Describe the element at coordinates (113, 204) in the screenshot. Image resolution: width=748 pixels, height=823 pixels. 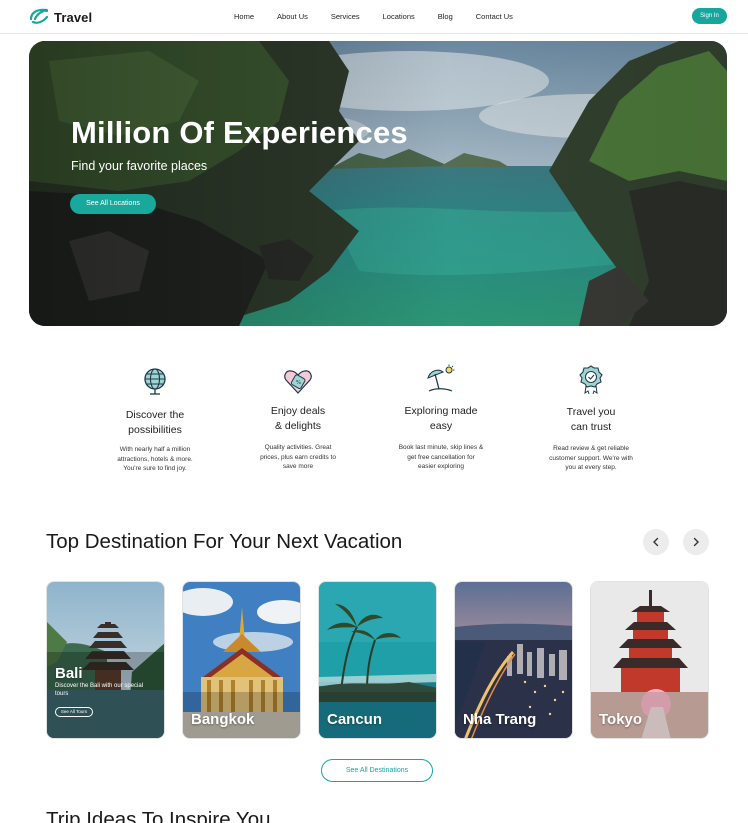
I see `see-all-locations-button: See All Locations` at that location.